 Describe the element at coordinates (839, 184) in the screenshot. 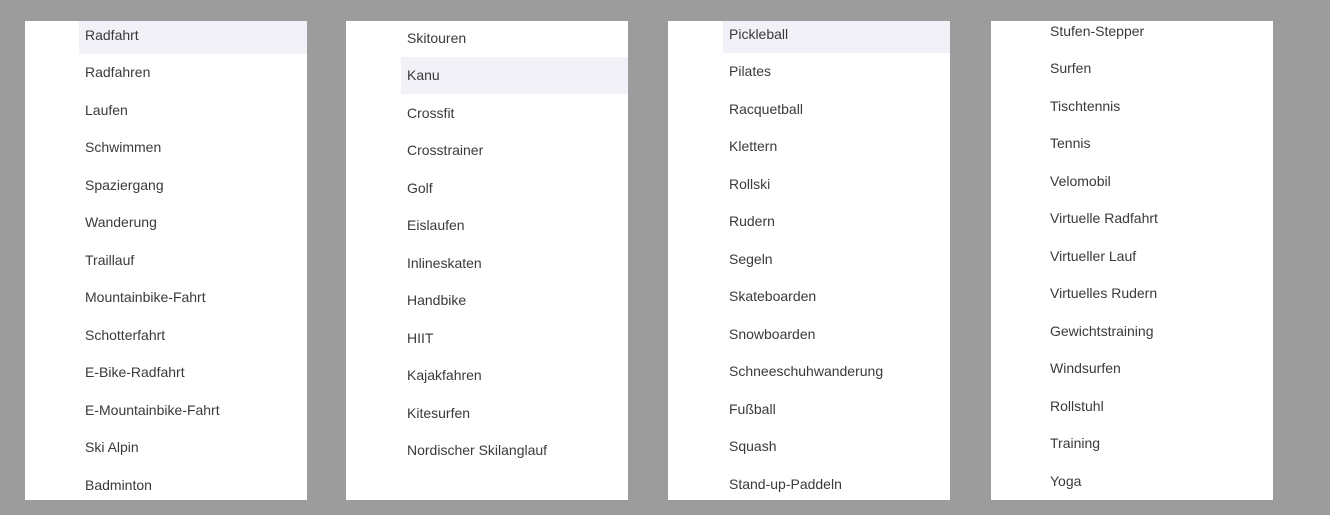

I see `activity-option: Rollski` at that location.